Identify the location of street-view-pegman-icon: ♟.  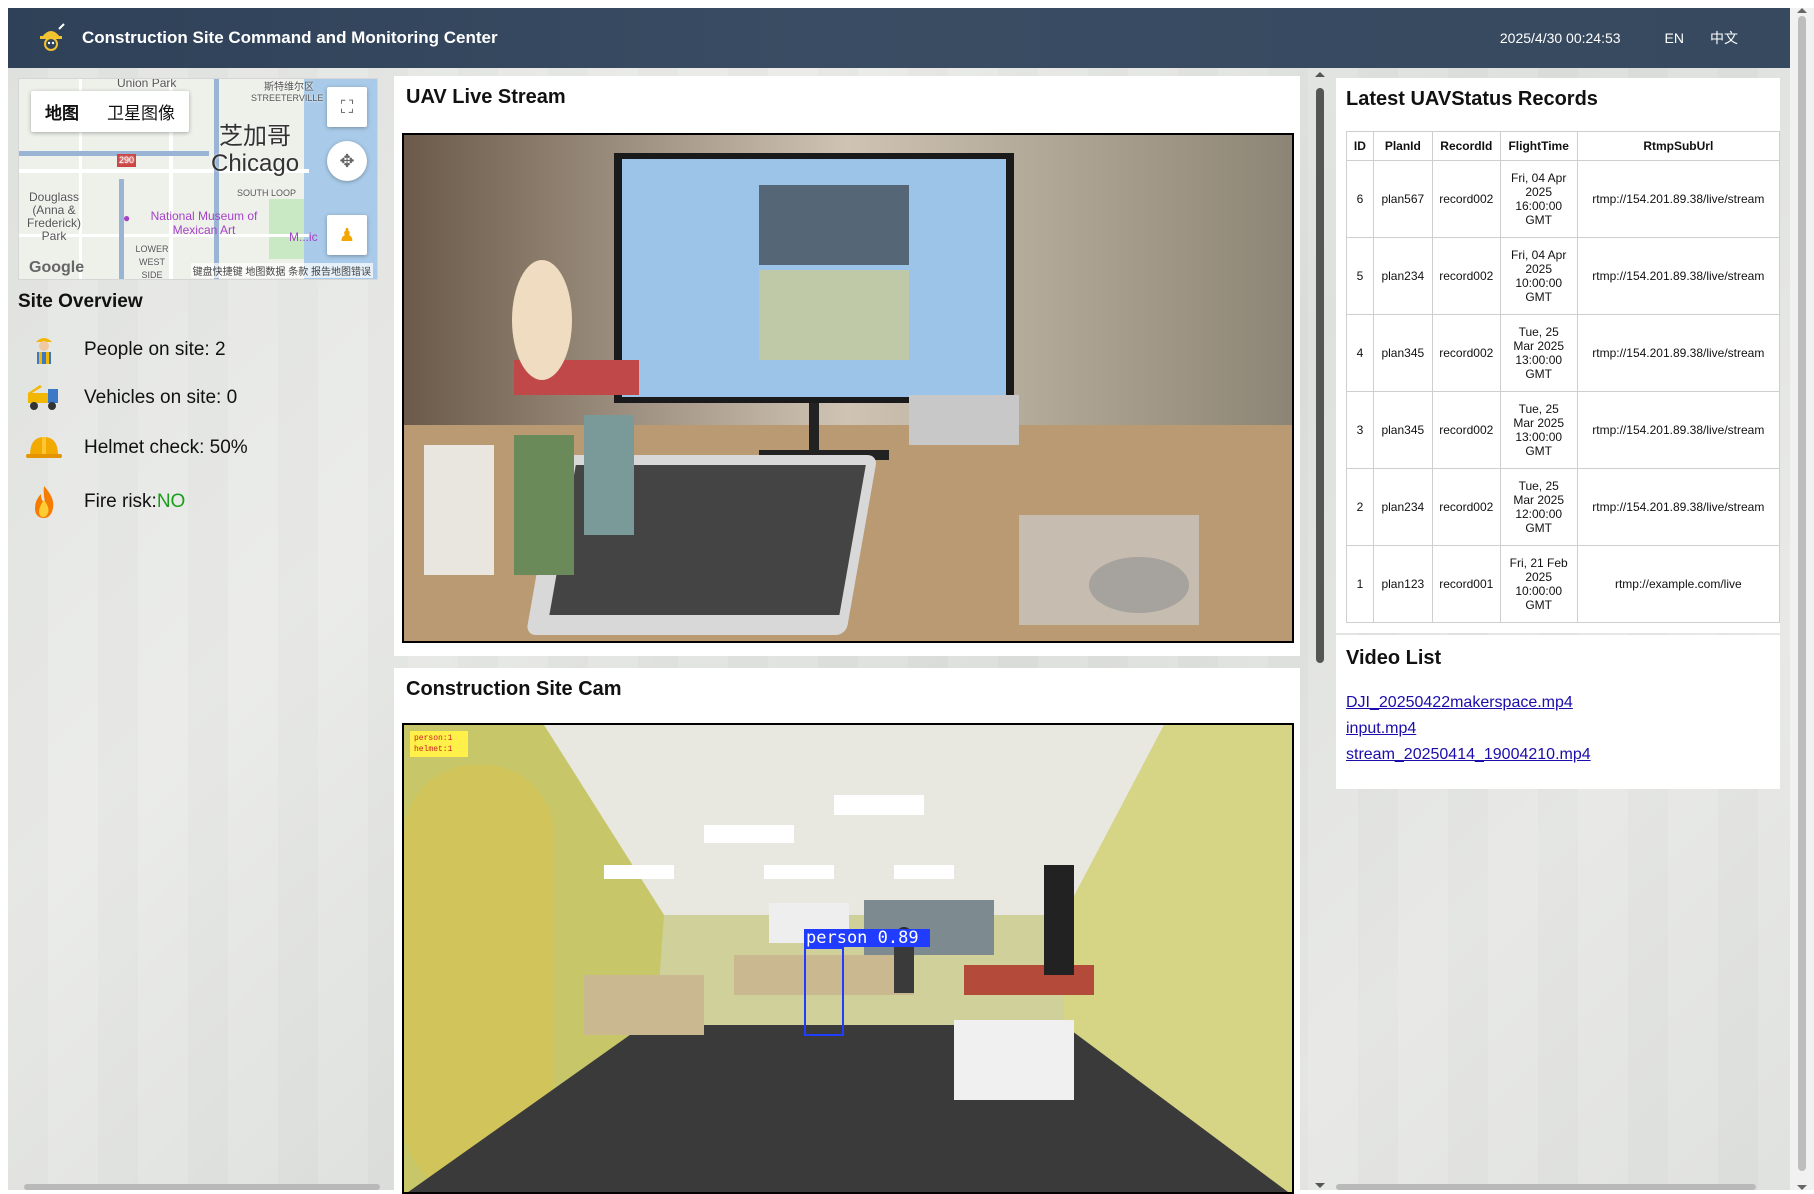
(347, 235).